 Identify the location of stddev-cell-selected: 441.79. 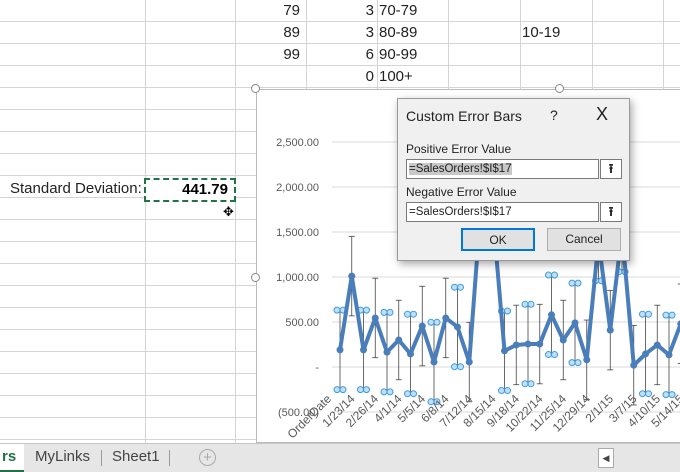
(190, 190).